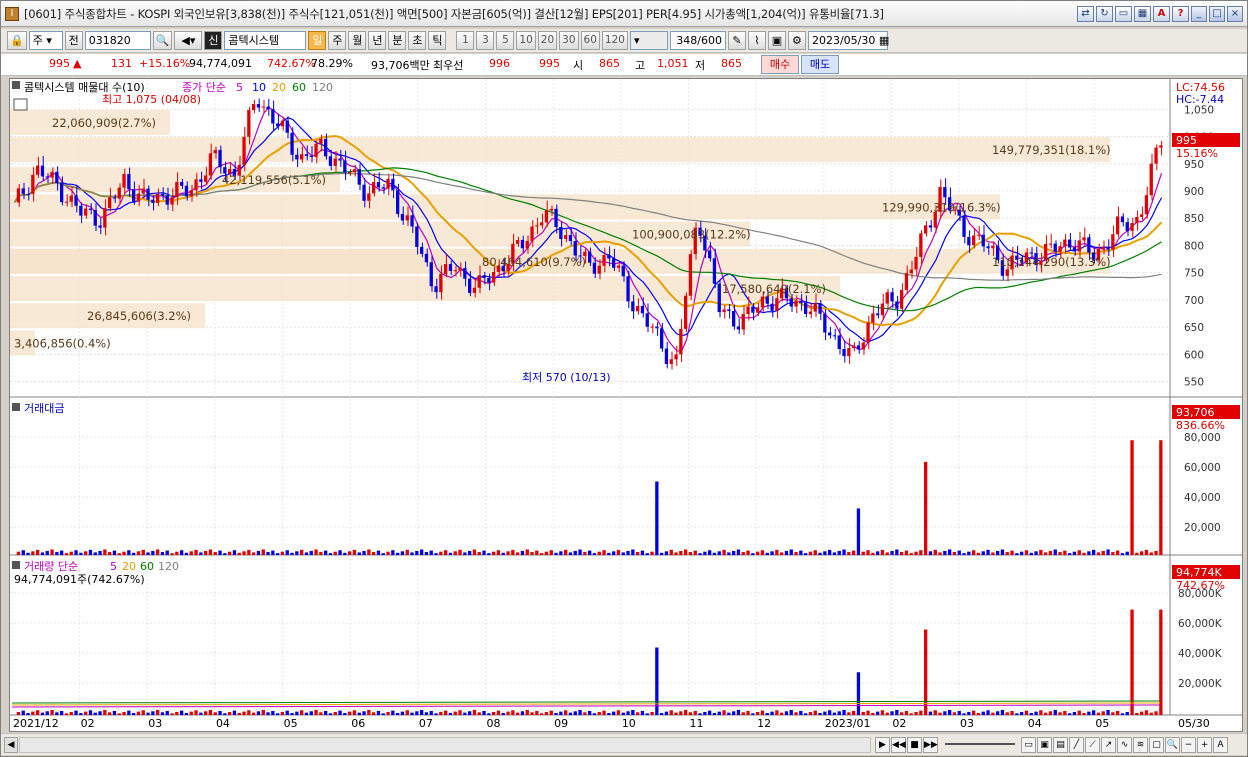 This screenshot has height=757, width=1248. What do you see at coordinates (188, 40) in the screenshot?
I see `speaker-icon: ◀▾` at bounding box center [188, 40].